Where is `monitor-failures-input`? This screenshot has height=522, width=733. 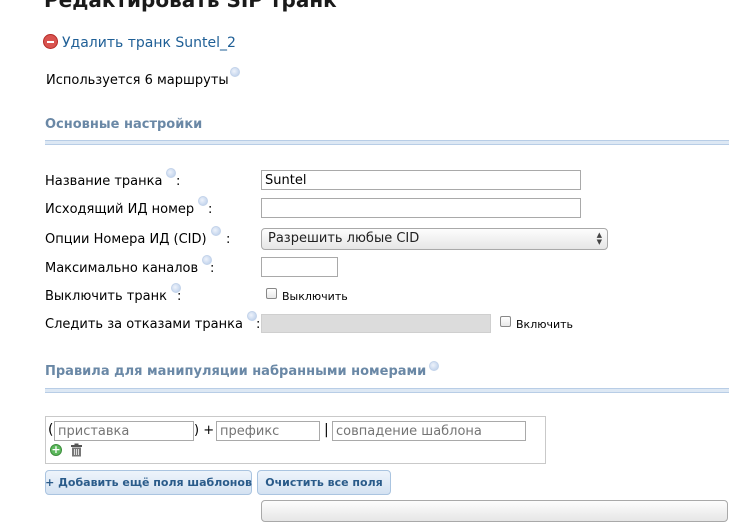 monitor-failures-input is located at coordinates (376, 323).